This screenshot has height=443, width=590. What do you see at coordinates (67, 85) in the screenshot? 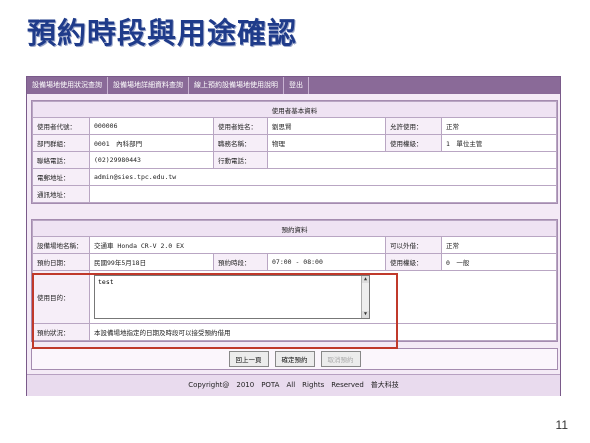
I see `nav-usage-status: 設備場地使用狀況查詢` at bounding box center [67, 85].